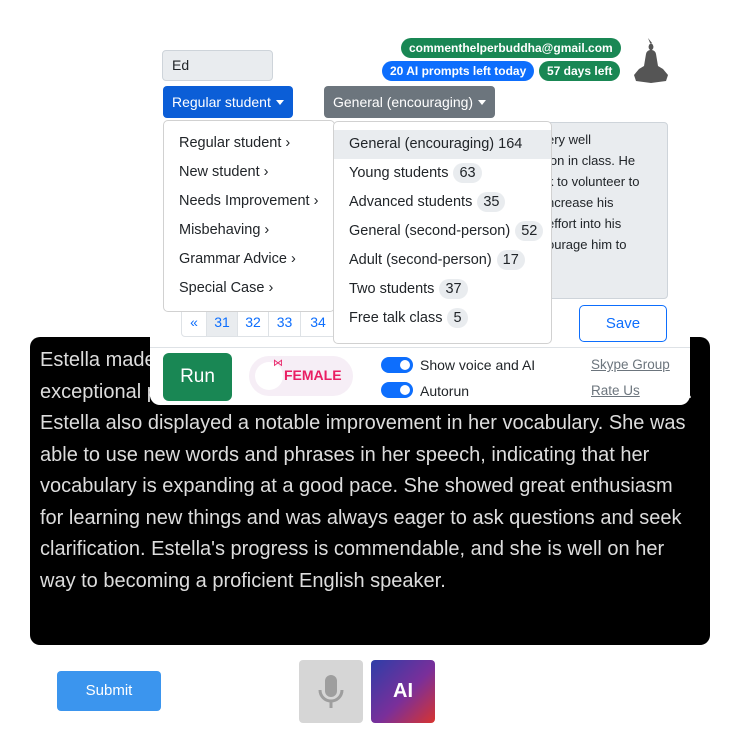 This screenshot has width=740, height=754. I want to click on buddha-logo-icon, so click(651, 60).